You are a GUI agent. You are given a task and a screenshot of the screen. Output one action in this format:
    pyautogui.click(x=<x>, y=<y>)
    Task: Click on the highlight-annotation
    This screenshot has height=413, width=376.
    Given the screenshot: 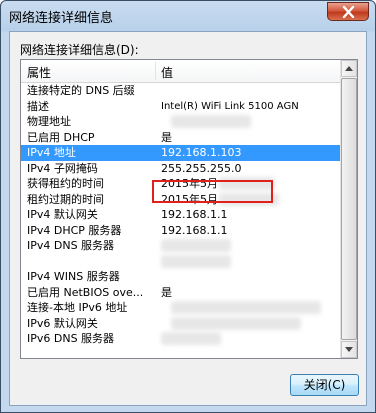 What is the action you would take?
    pyautogui.click(x=212, y=191)
    